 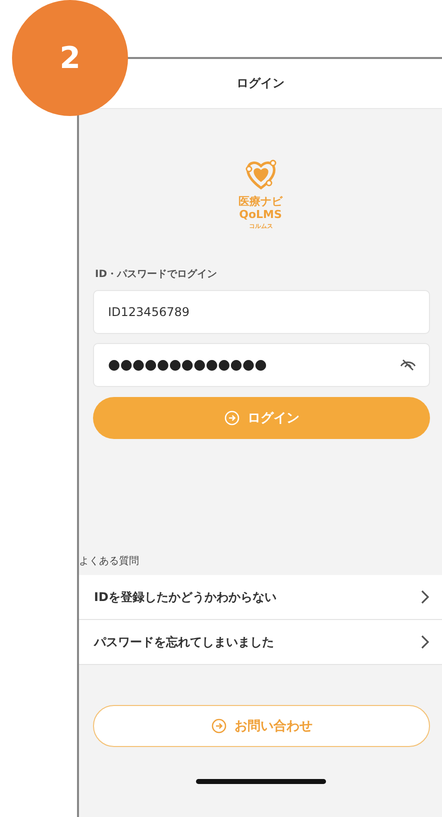 What do you see at coordinates (260, 83) in the screenshot?
I see `screen-title: ログイン` at bounding box center [260, 83].